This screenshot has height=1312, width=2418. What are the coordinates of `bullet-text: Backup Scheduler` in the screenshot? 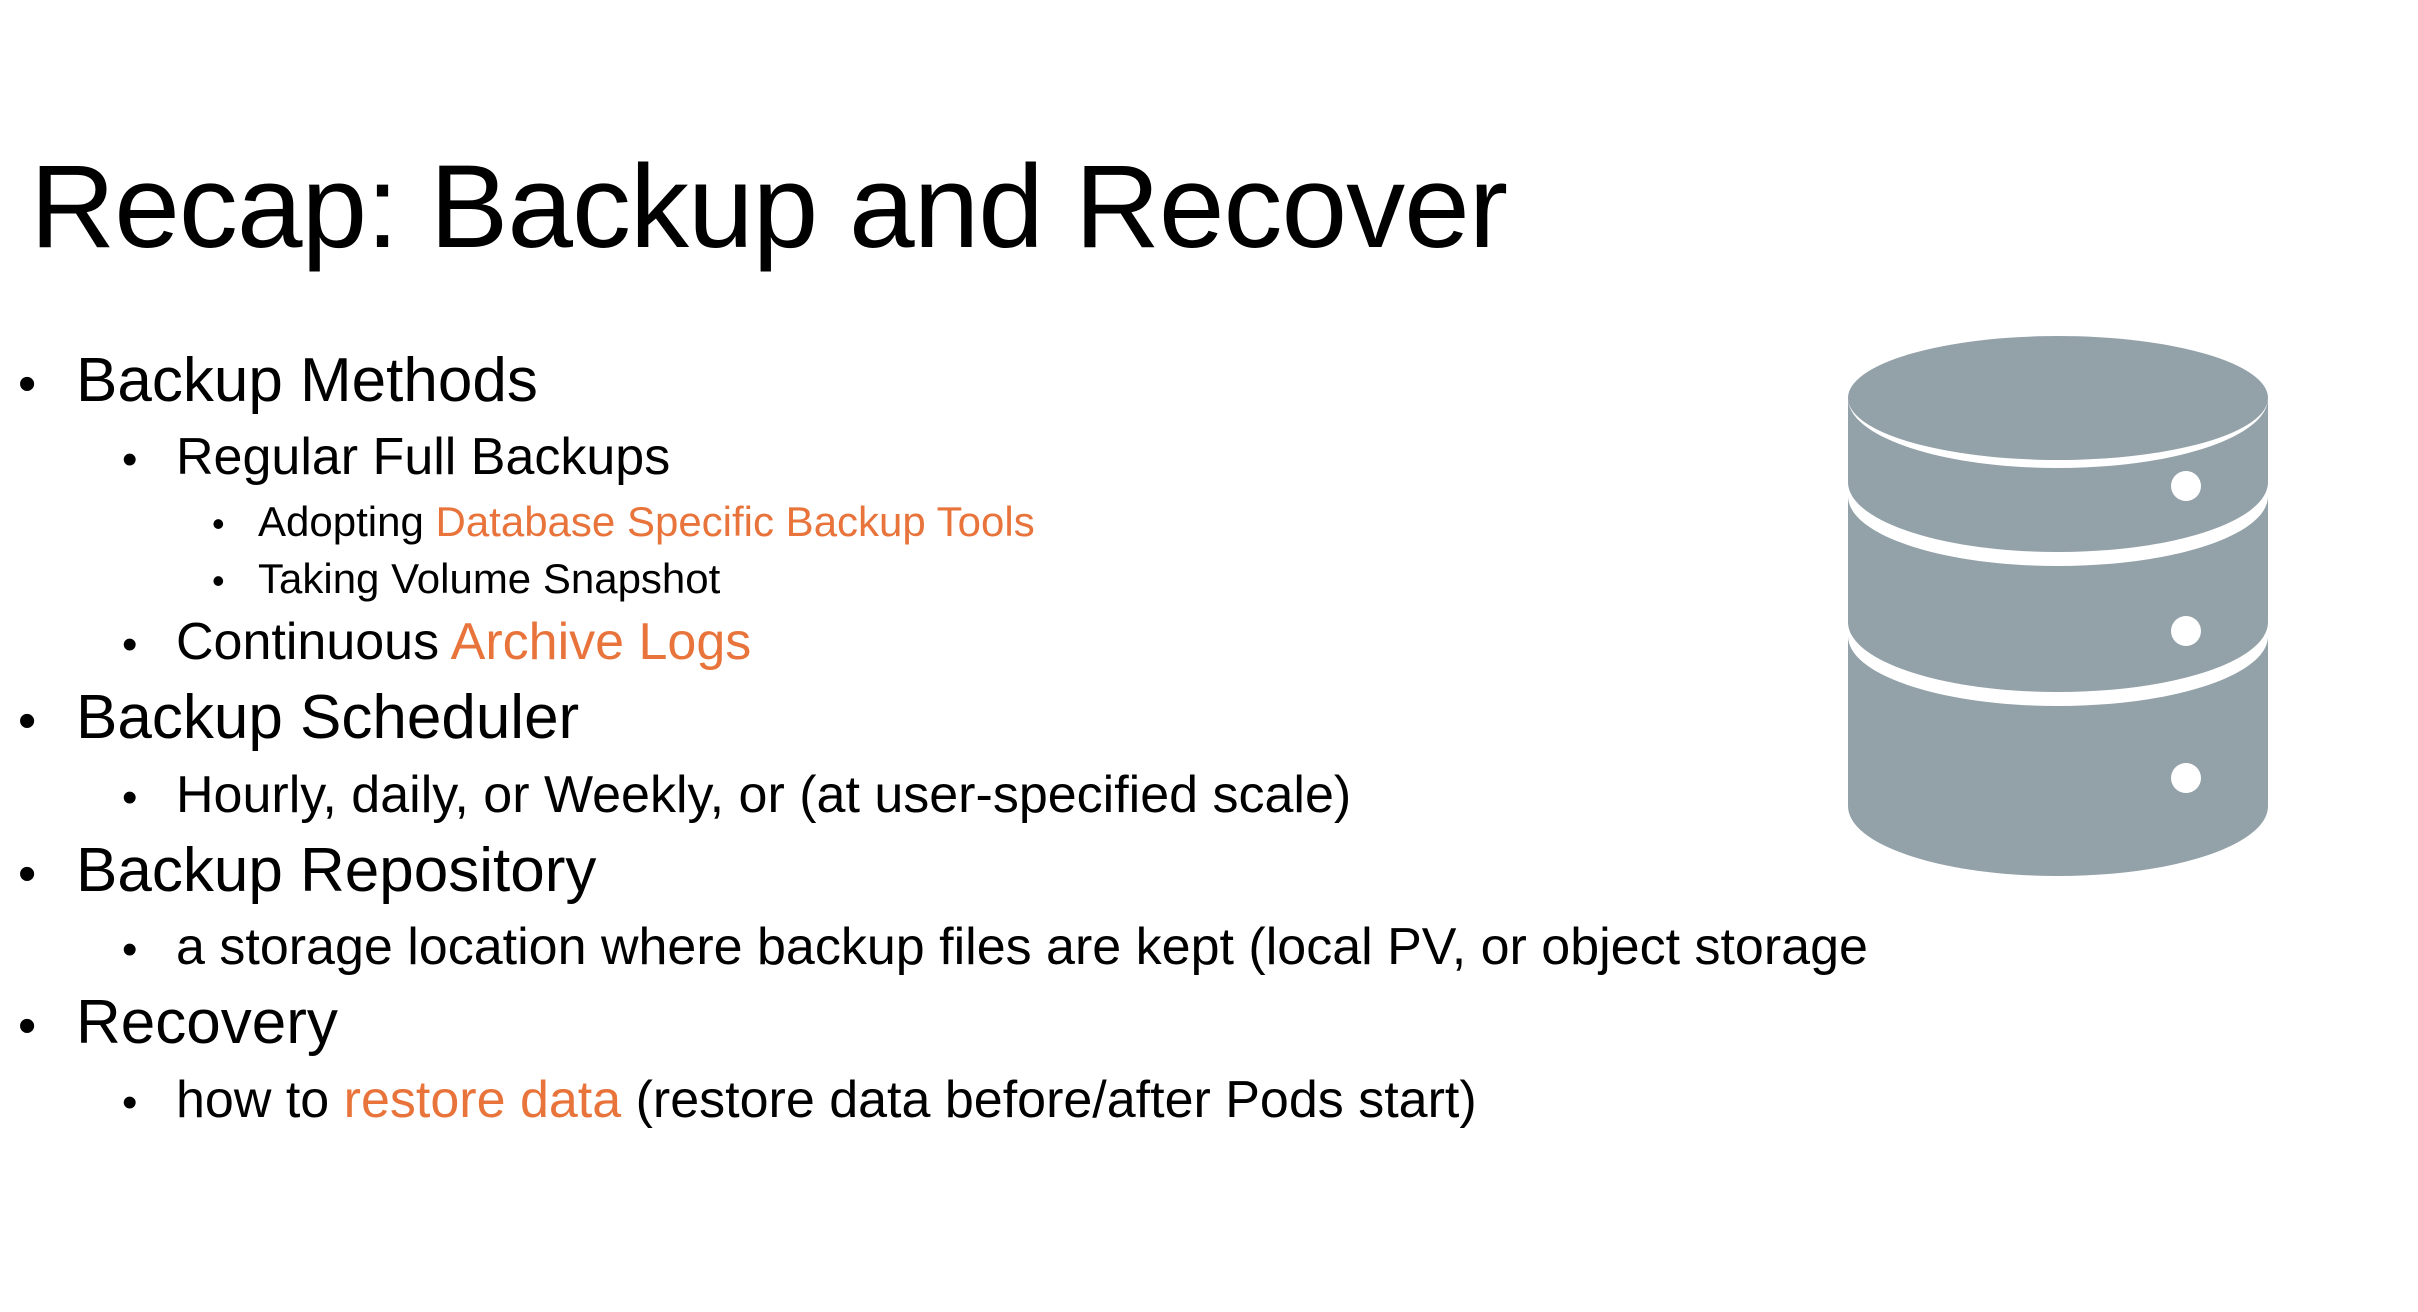 It's located at (327, 718).